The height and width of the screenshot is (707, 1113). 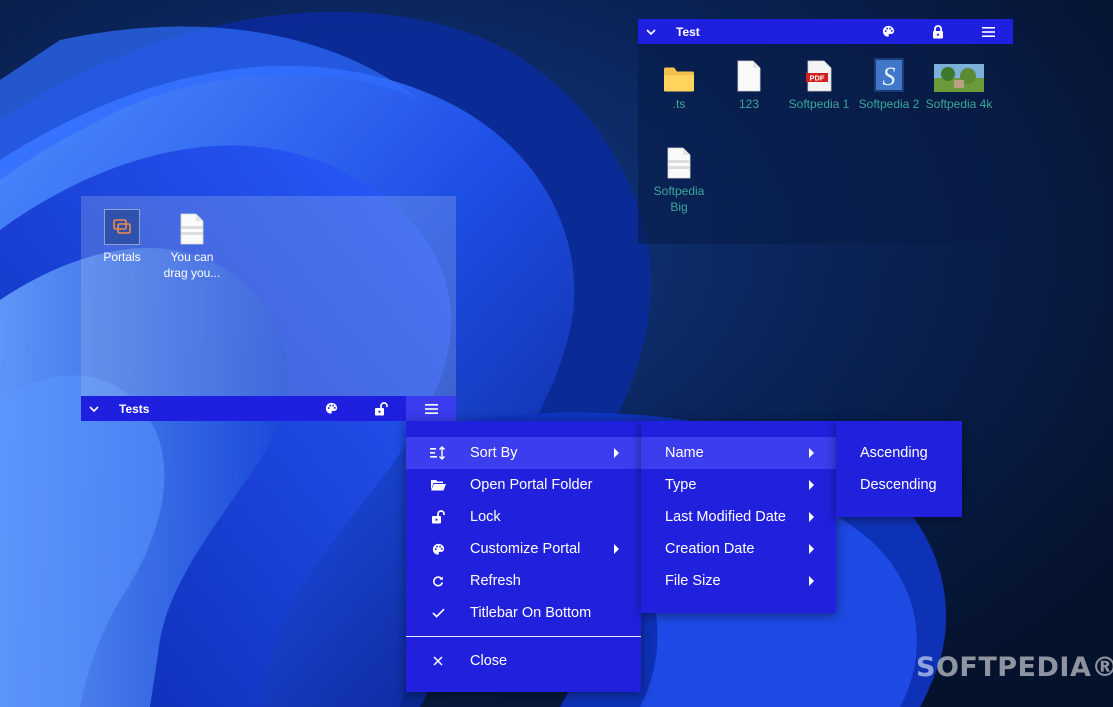 What do you see at coordinates (122, 257) in the screenshot?
I see `file-label: Portals` at bounding box center [122, 257].